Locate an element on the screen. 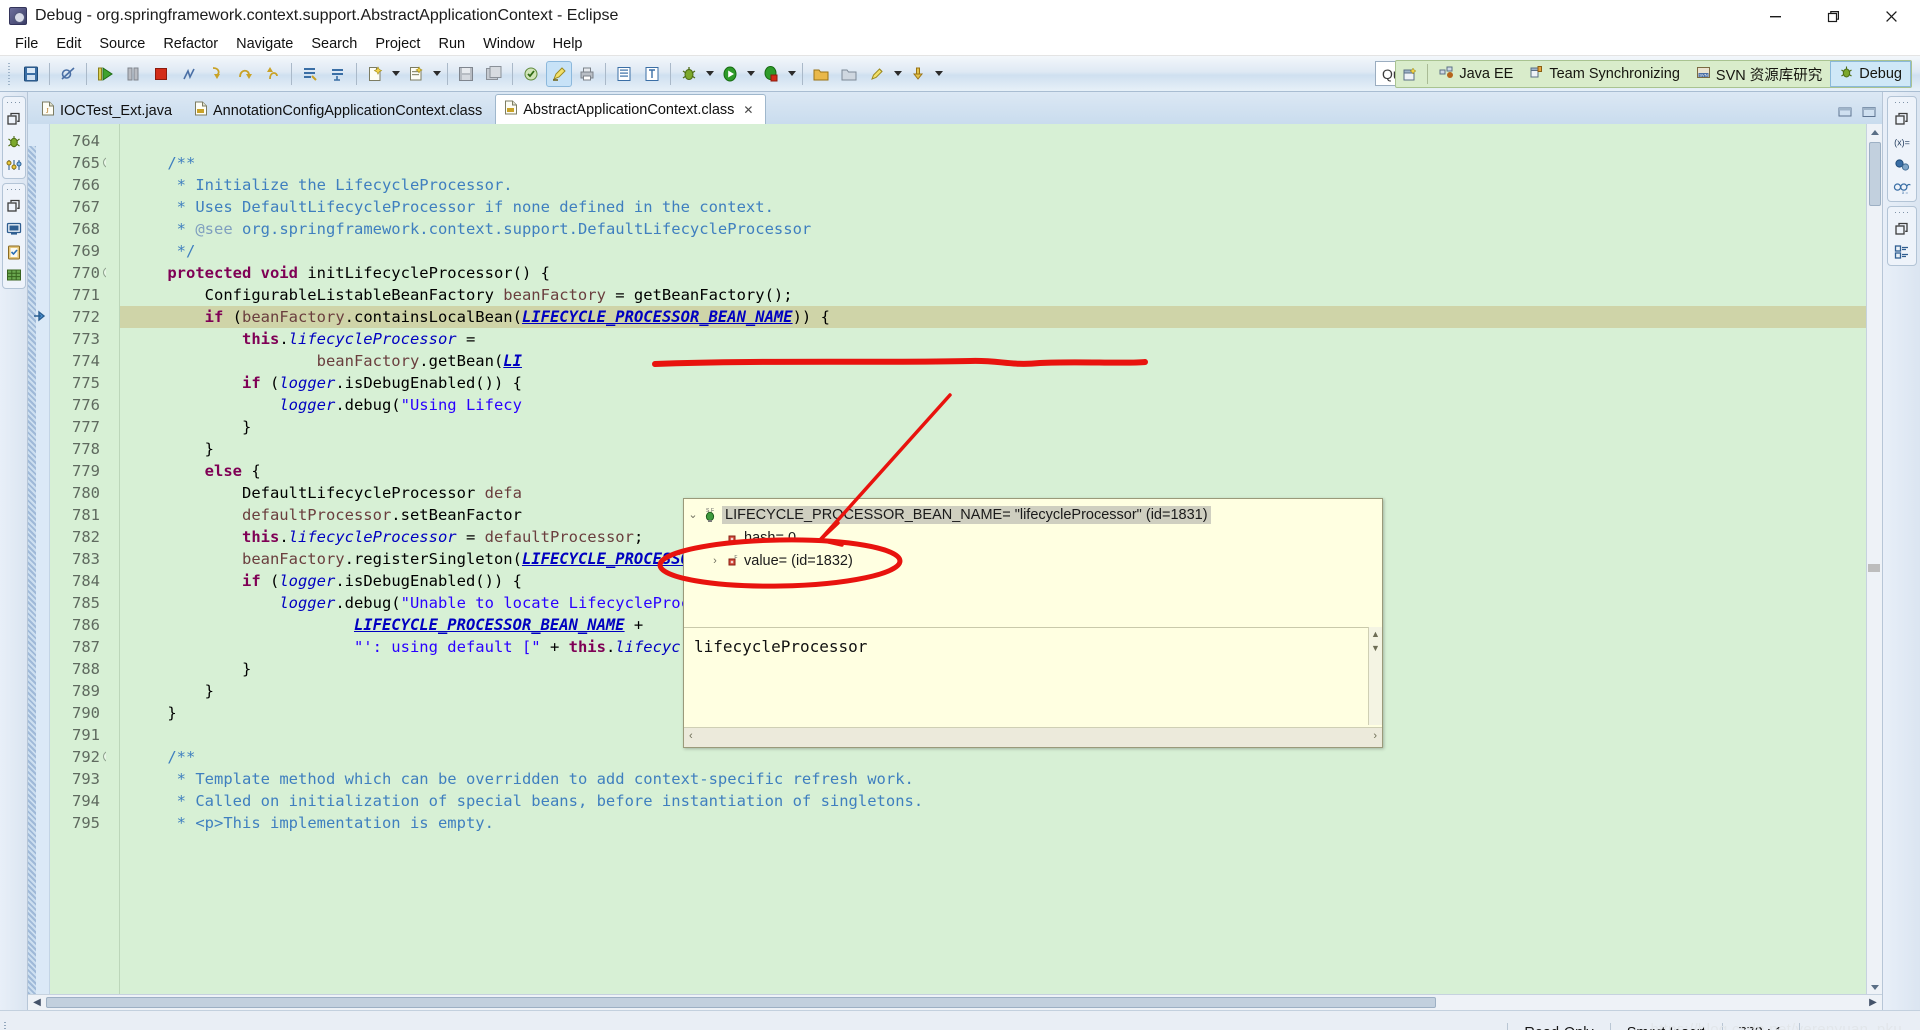 The height and width of the screenshot is (1030, 1920). perspective-team-synchronizing: Team Synchronizing is located at coordinates (1604, 74).